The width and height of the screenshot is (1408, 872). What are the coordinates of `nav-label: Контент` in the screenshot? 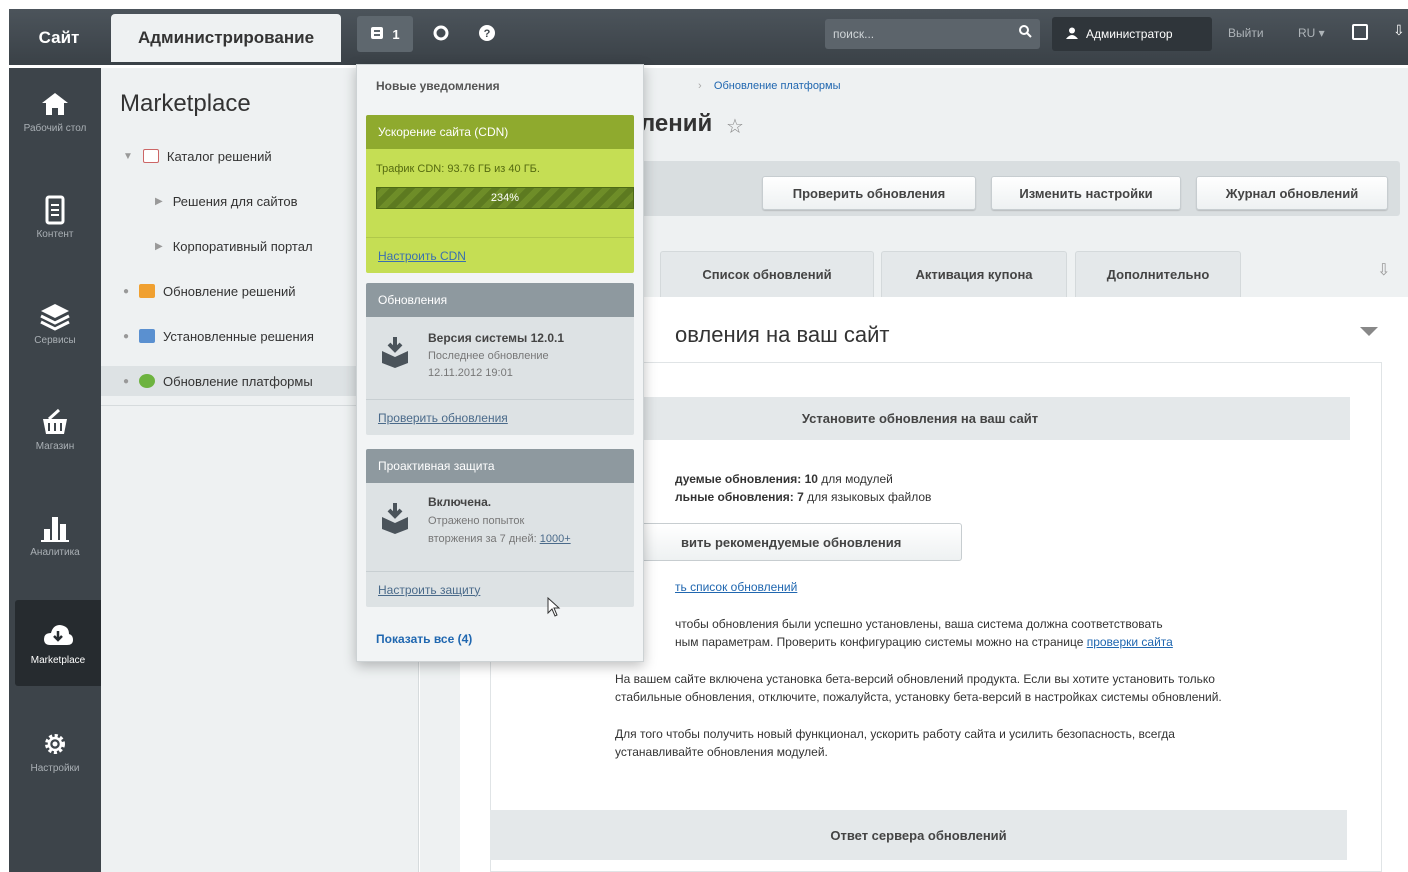 It's located at (55, 234).